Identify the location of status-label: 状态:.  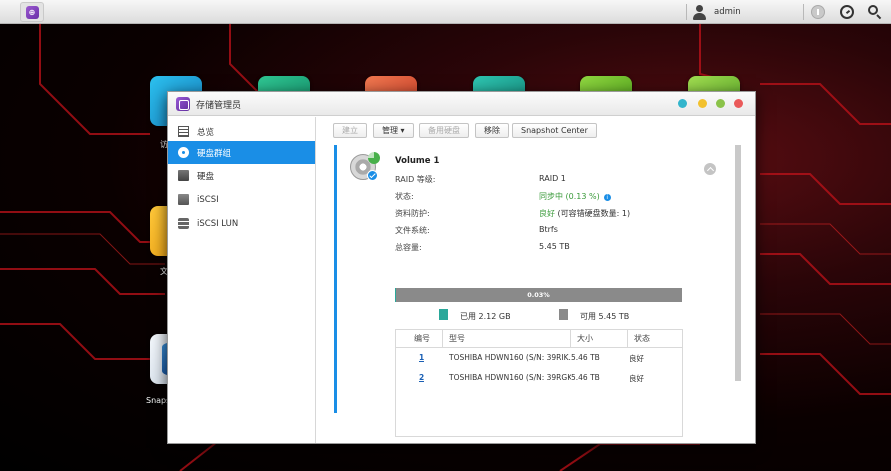
(404, 196).